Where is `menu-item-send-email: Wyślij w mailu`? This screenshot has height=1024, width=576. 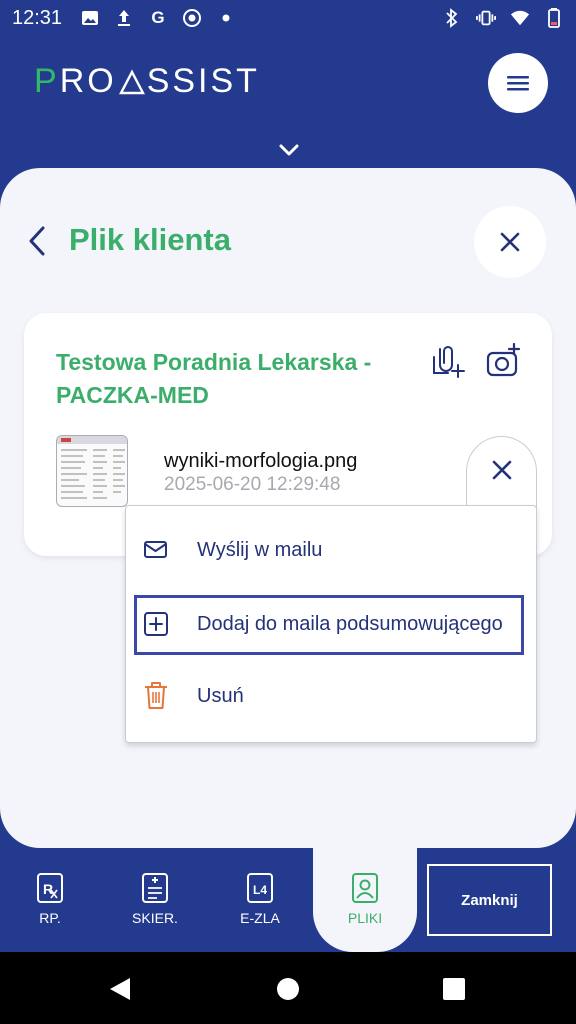
menu-item-send-email: Wyślij w mailu is located at coordinates (331, 550).